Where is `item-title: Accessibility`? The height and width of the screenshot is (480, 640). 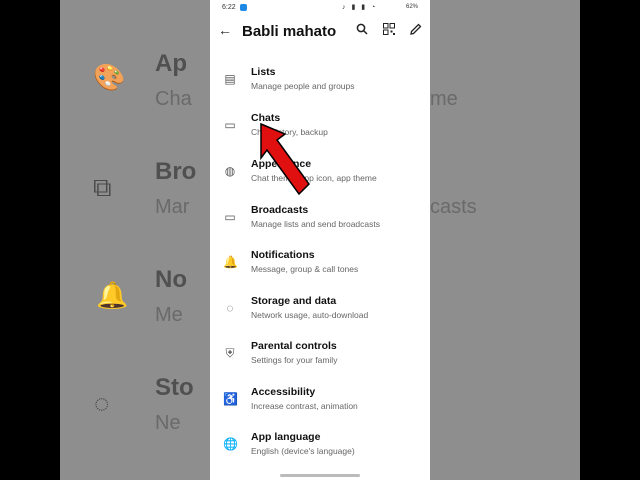
item-title: Accessibility is located at coordinates (283, 392).